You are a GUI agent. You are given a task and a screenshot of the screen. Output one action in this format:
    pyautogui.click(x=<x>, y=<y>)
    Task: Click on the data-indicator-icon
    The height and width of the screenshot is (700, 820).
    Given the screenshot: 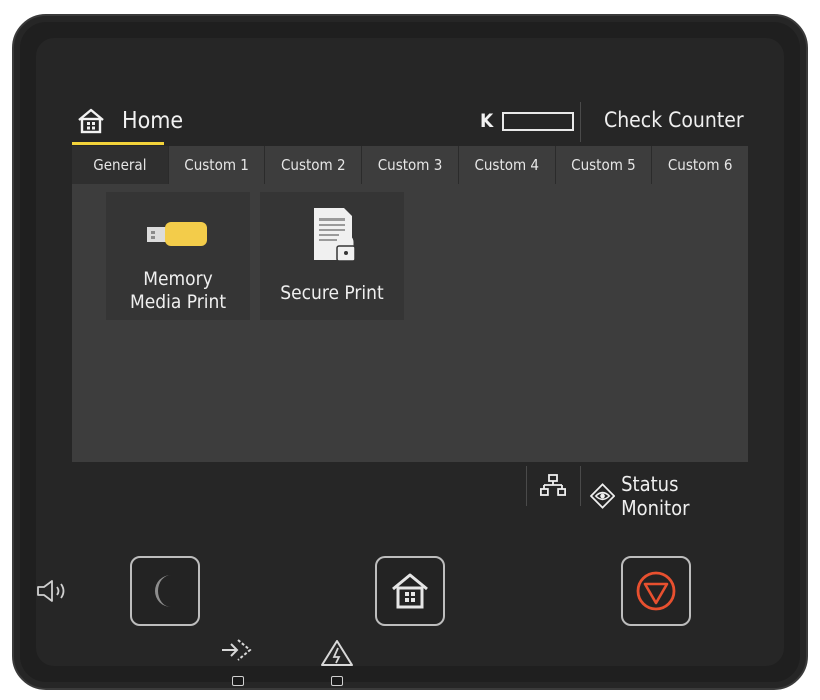 What is the action you would take?
    pyautogui.click(x=237, y=650)
    